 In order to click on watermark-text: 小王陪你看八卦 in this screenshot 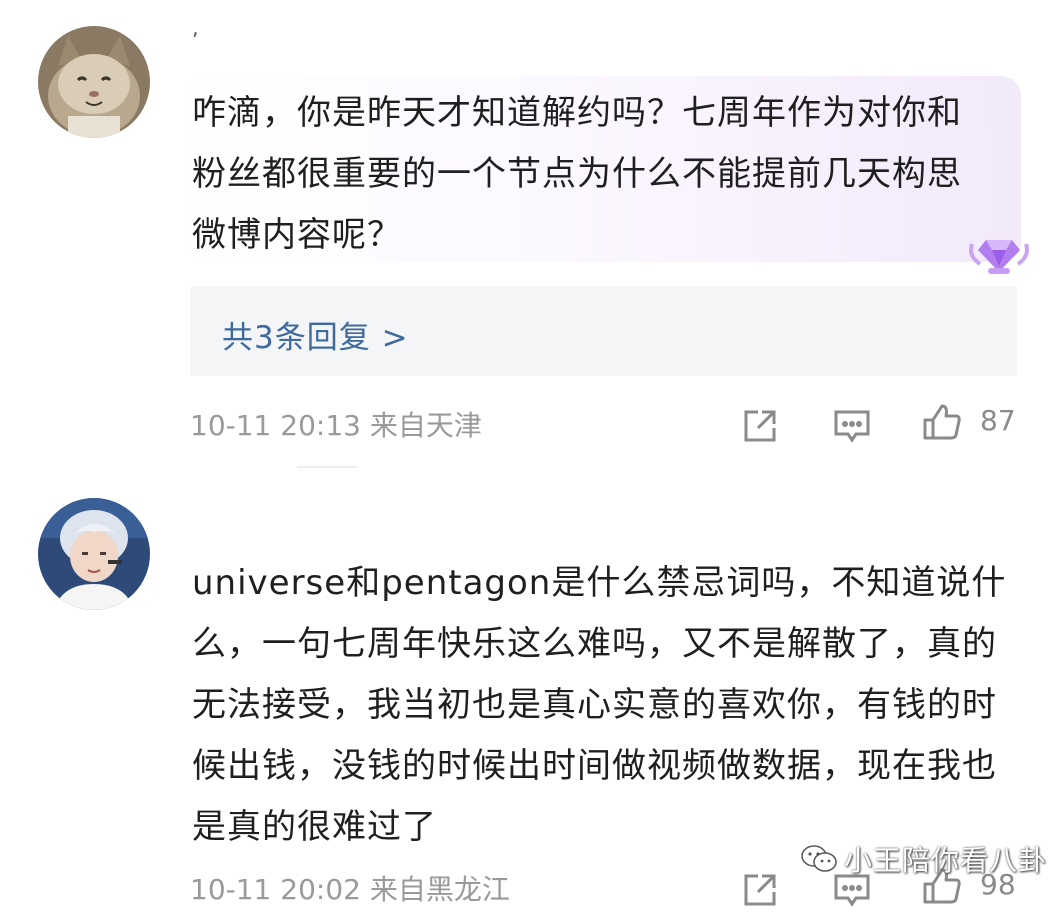, I will do `click(946, 860)`.